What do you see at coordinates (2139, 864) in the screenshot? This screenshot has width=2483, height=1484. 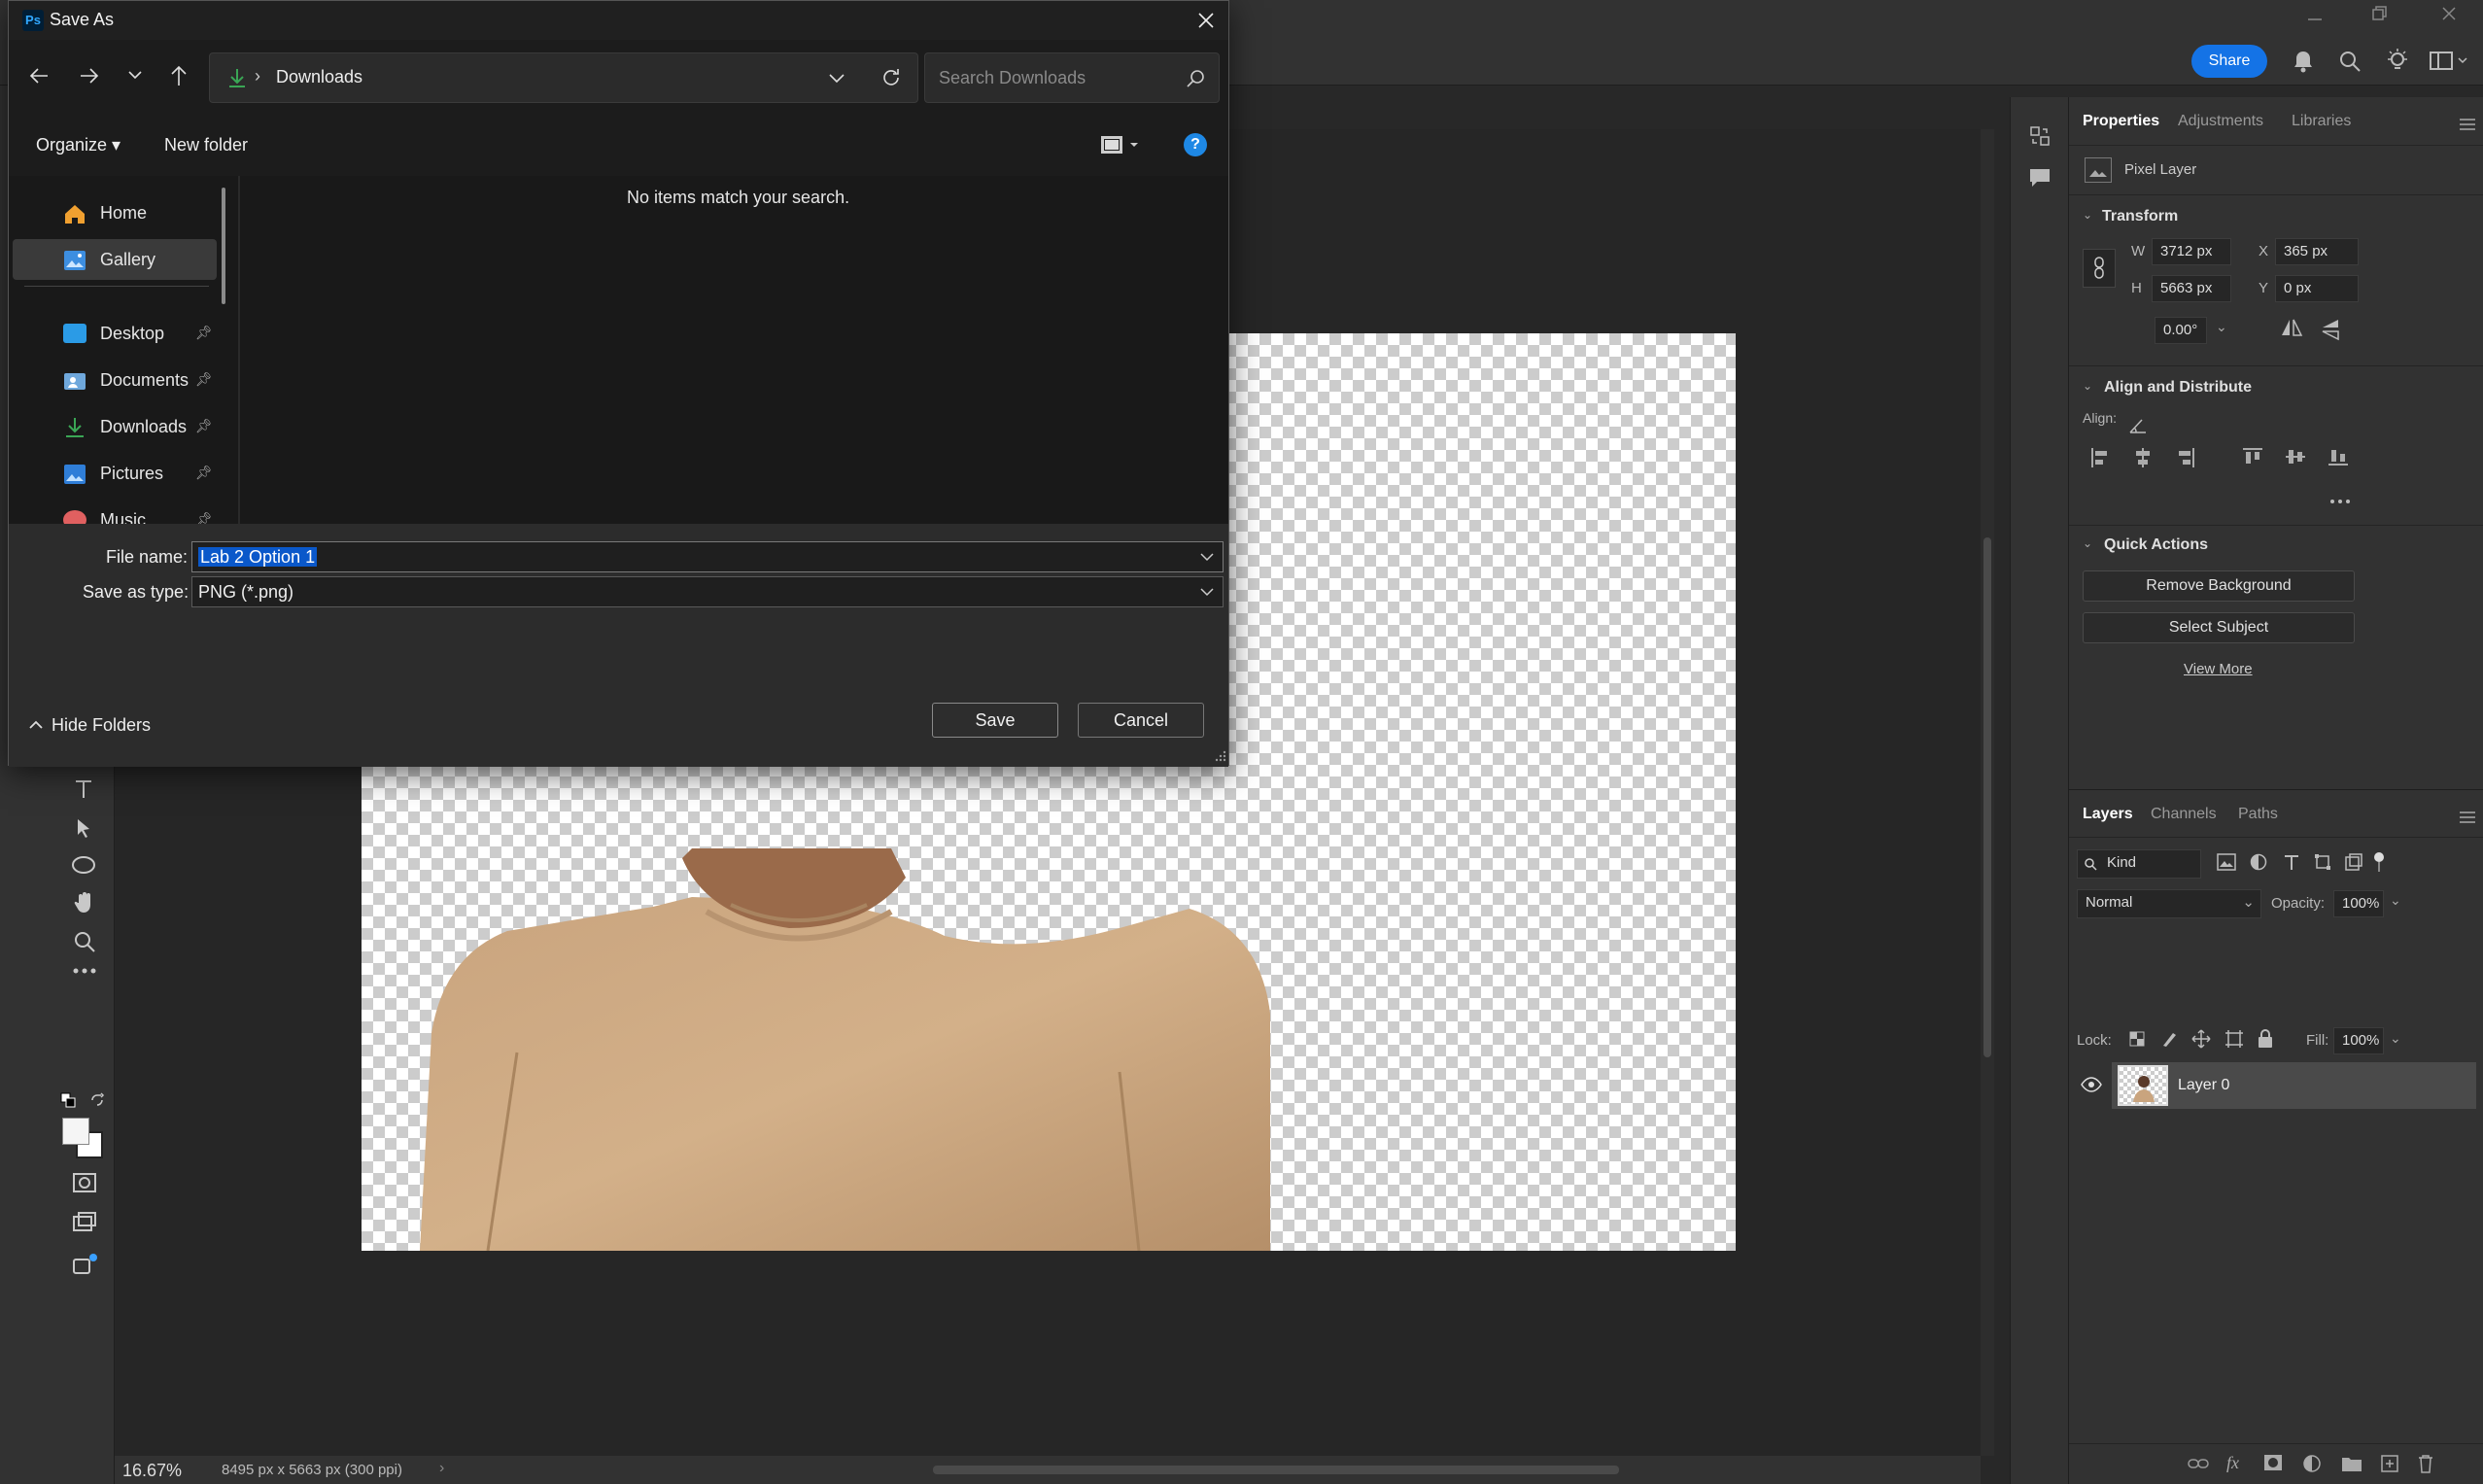 I see `kind-filter-dropdown: Kind` at bounding box center [2139, 864].